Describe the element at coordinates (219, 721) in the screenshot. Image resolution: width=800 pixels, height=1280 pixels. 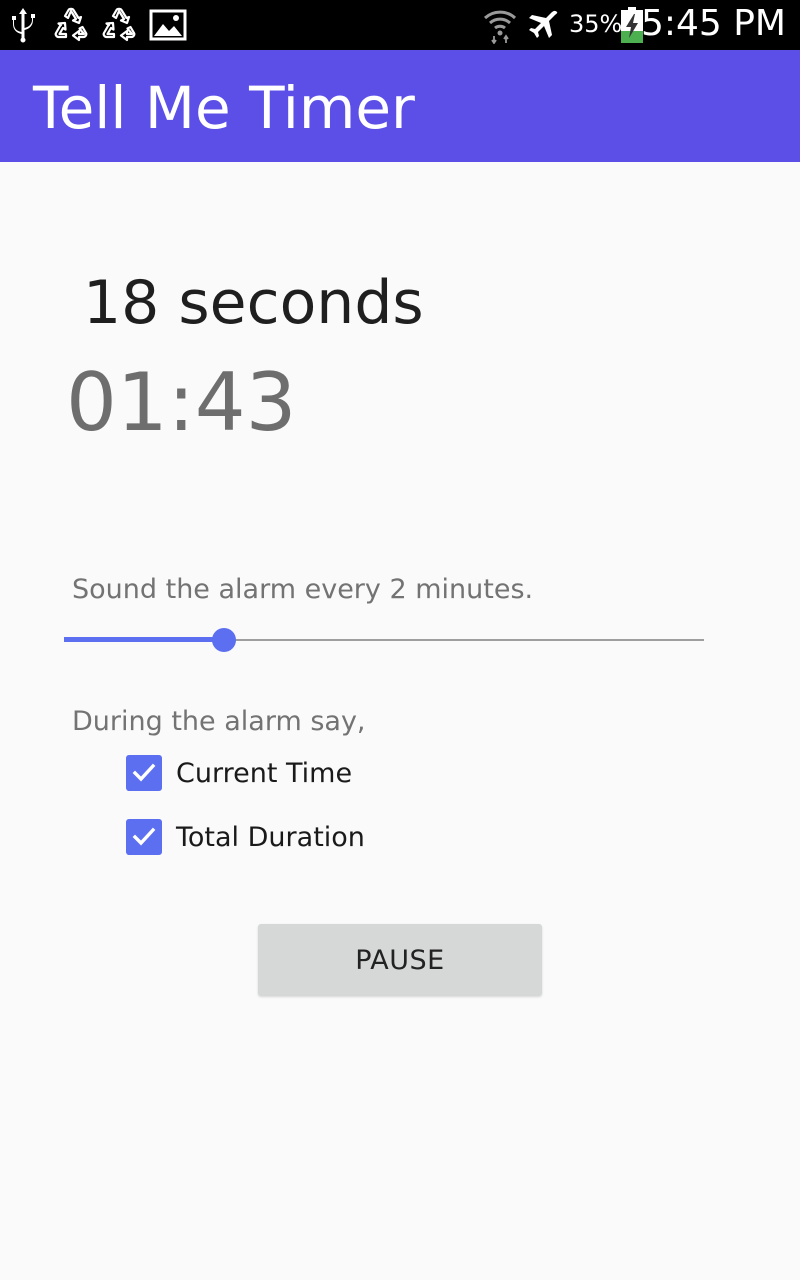
I see `speech-options-label: During the alarm say,` at that location.